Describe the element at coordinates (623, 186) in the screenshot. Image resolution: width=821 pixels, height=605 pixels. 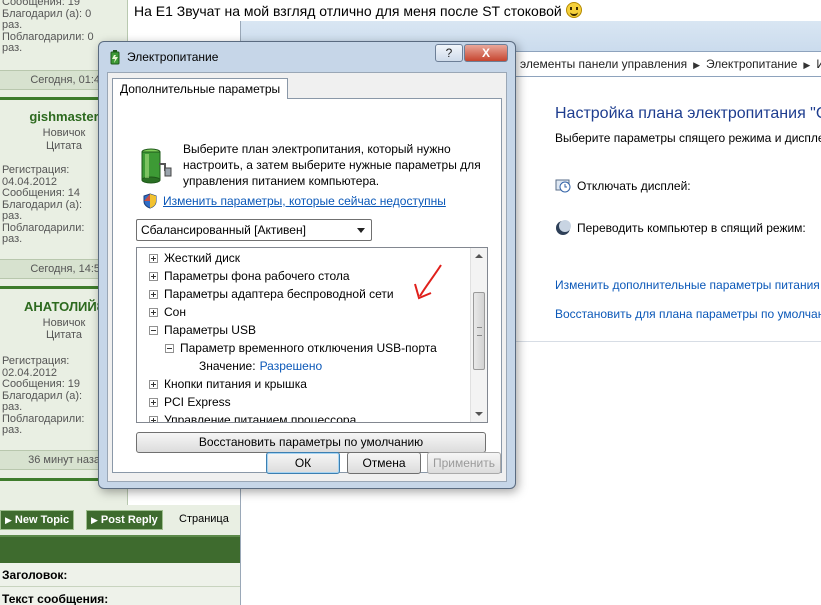
I see `display-off-row: Отключать дисплей:` at that location.